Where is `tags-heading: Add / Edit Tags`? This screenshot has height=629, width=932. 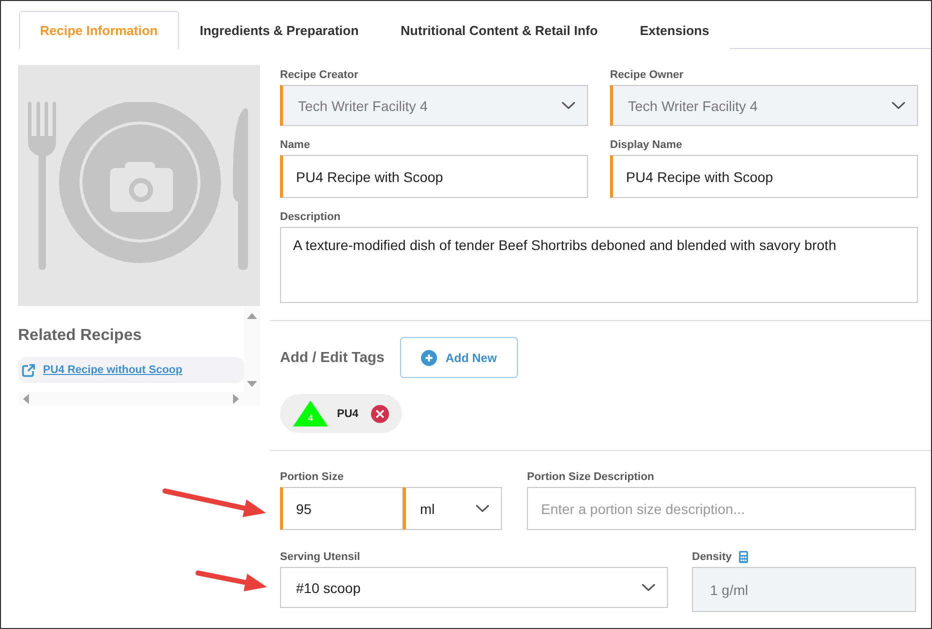
tags-heading: Add / Edit Tags is located at coordinates (332, 358).